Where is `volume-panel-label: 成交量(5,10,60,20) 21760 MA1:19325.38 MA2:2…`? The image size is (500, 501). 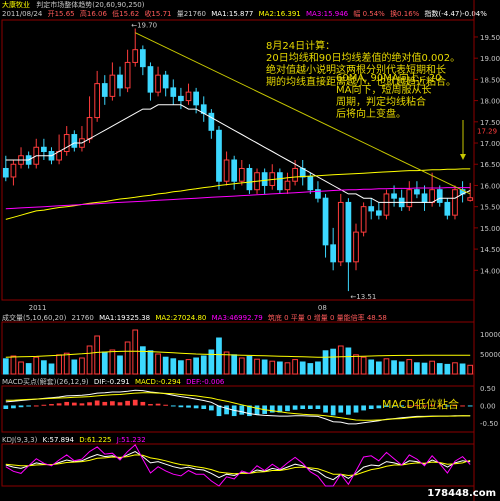 volume-panel-label: 成交量(5,10,60,20) 21760 MA1:19325.38 MA2:2… is located at coordinates (194, 318).